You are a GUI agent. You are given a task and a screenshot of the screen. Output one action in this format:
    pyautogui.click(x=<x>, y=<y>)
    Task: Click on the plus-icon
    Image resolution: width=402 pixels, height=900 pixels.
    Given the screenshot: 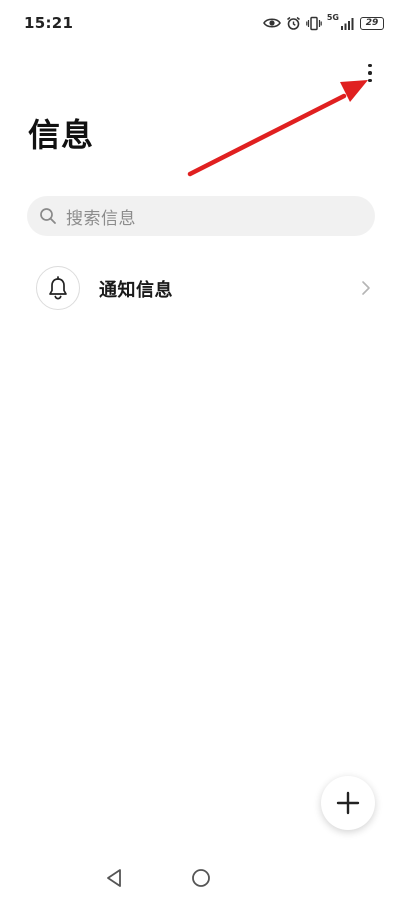 What is the action you would take?
    pyautogui.click(x=348, y=803)
    